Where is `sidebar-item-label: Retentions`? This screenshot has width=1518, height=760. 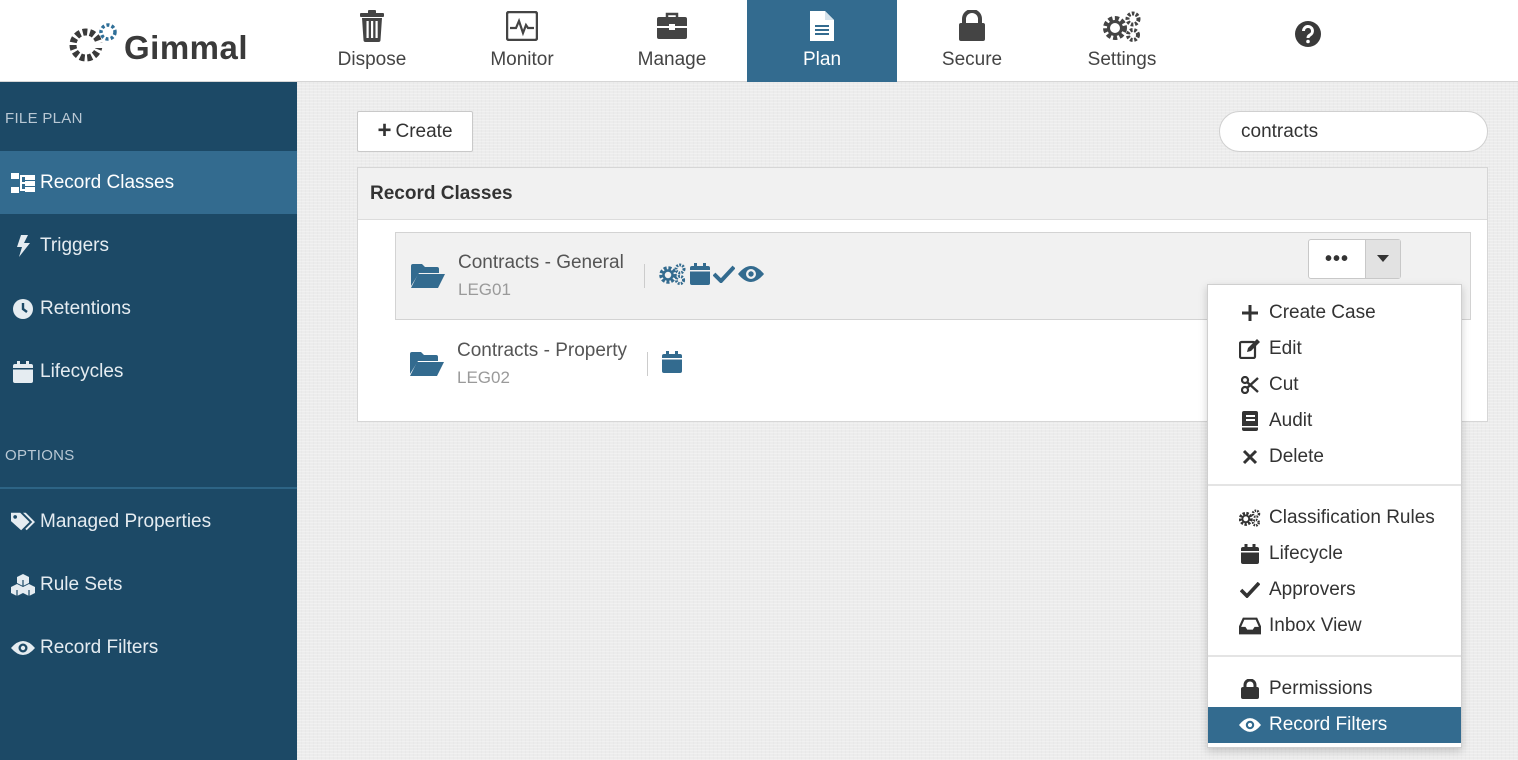
sidebar-item-label: Retentions is located at coordinates (85, 308).